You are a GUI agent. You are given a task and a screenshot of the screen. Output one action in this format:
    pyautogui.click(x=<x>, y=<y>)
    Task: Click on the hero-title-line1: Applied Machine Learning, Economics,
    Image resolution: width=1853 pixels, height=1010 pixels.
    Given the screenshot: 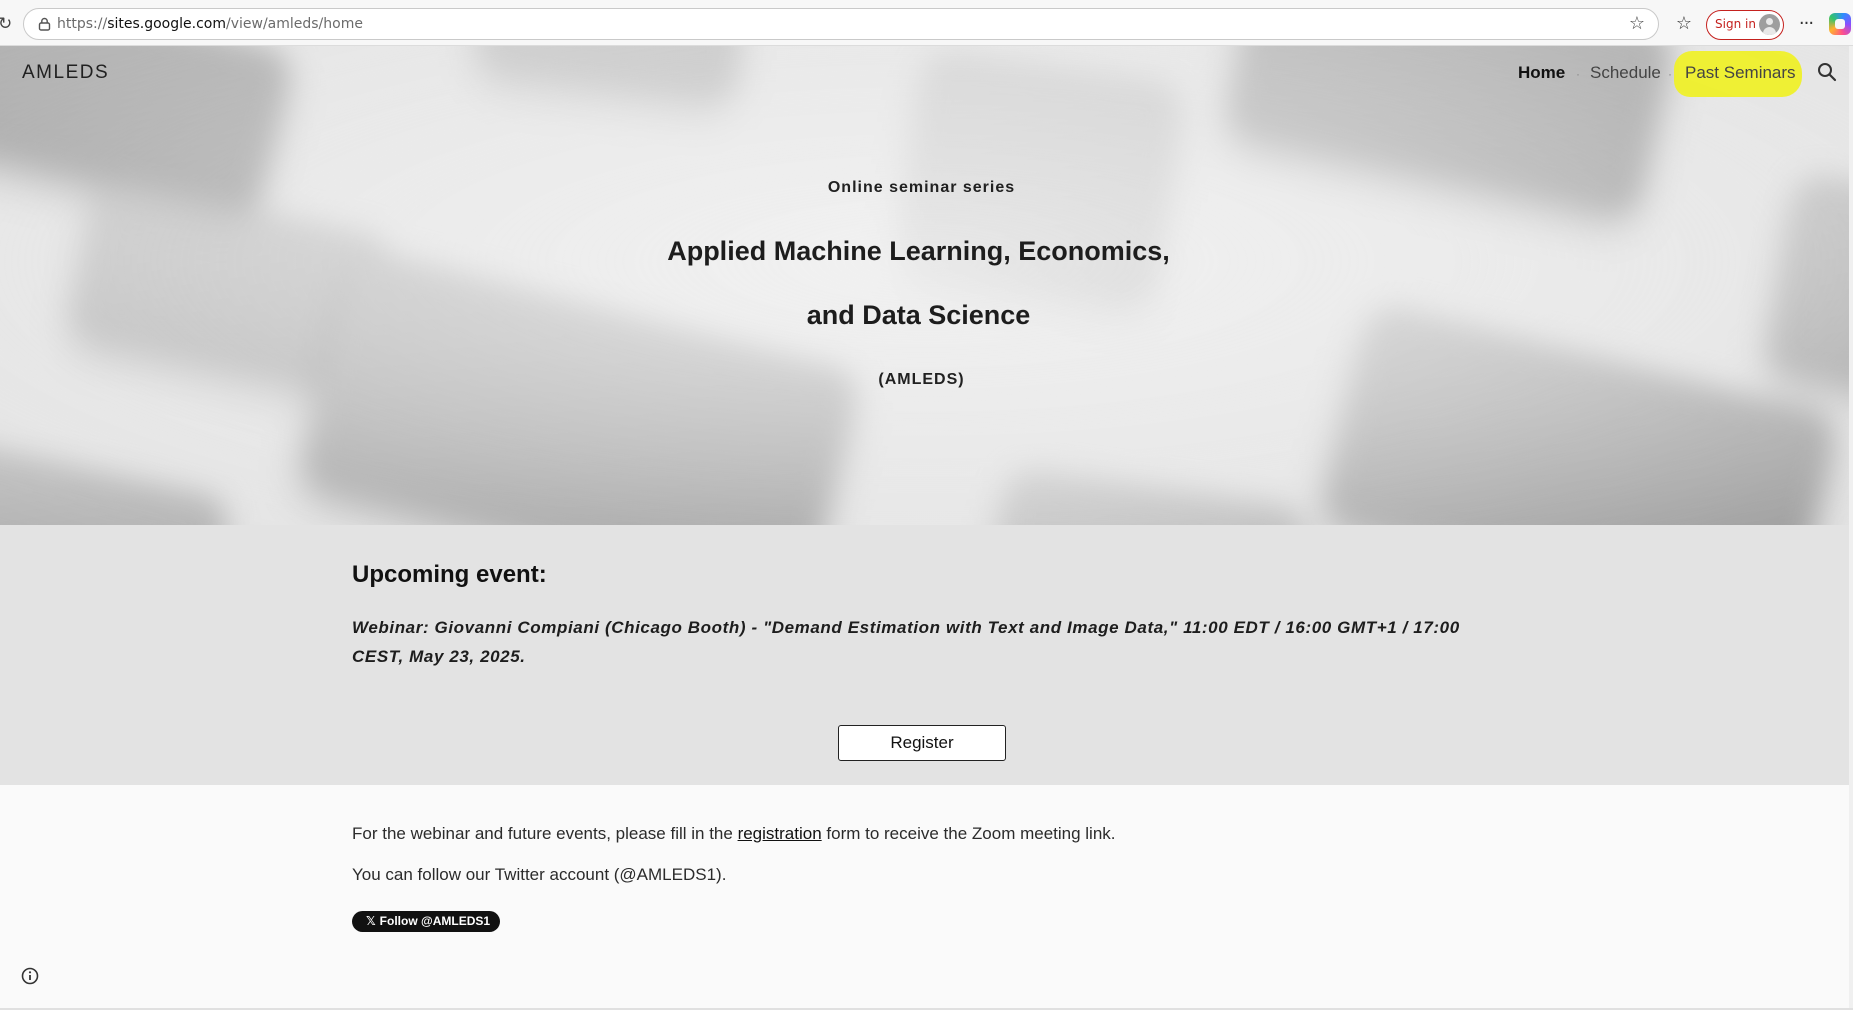 What is the action you would take?
    pyautogui.click(x=918, y=251)
    